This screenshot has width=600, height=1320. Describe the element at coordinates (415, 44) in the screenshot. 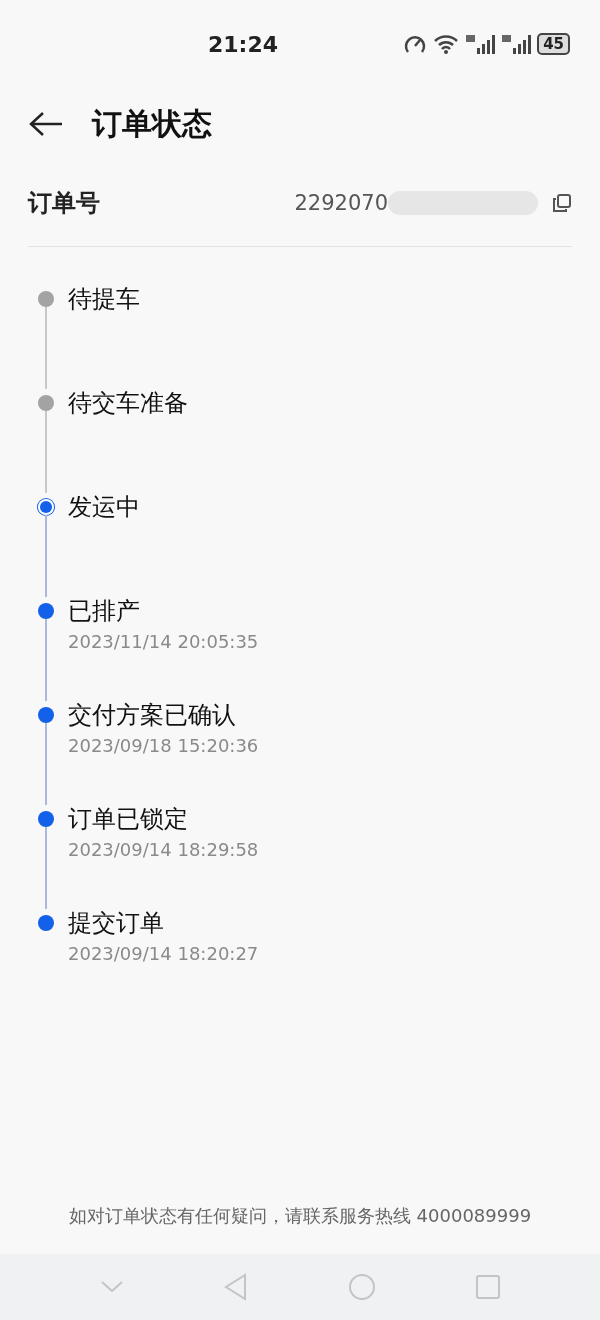

I see `speedometer-icon` at that location.